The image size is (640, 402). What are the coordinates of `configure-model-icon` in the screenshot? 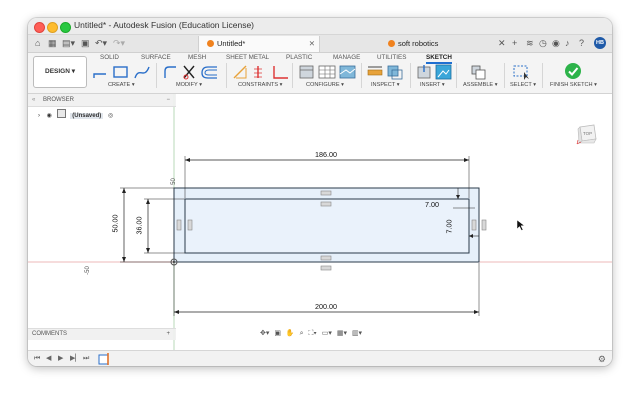 It's located at (306, 72).